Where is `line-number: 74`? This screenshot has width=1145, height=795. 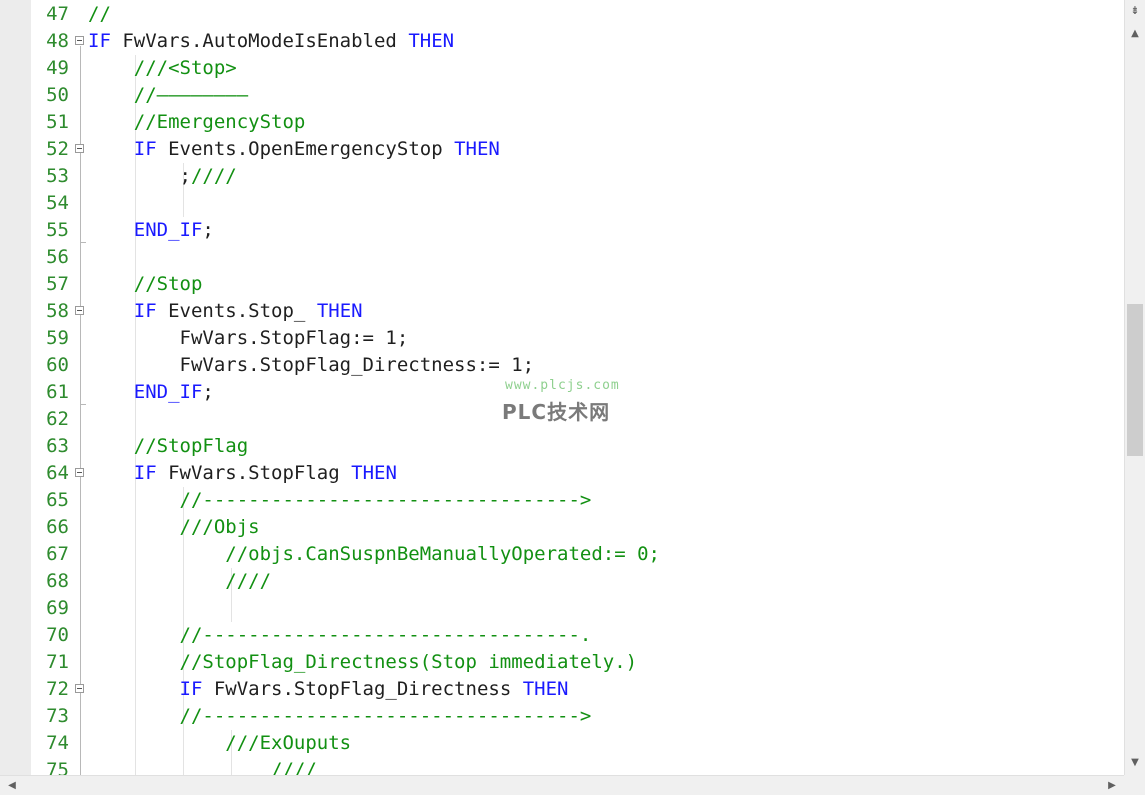 line-number: 74 is located at coordinates (57, 743).